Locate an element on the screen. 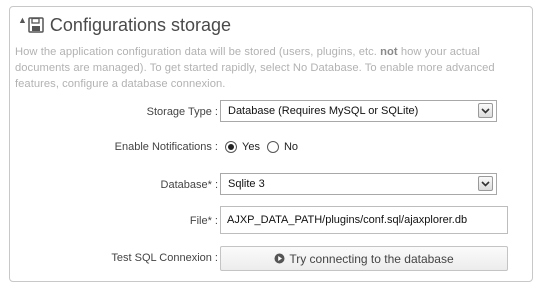 Image resolution: width=544 pixels, height=292 pixels. test-connection-button-label: Try connecting to the database is located at coordinates (371, 258).